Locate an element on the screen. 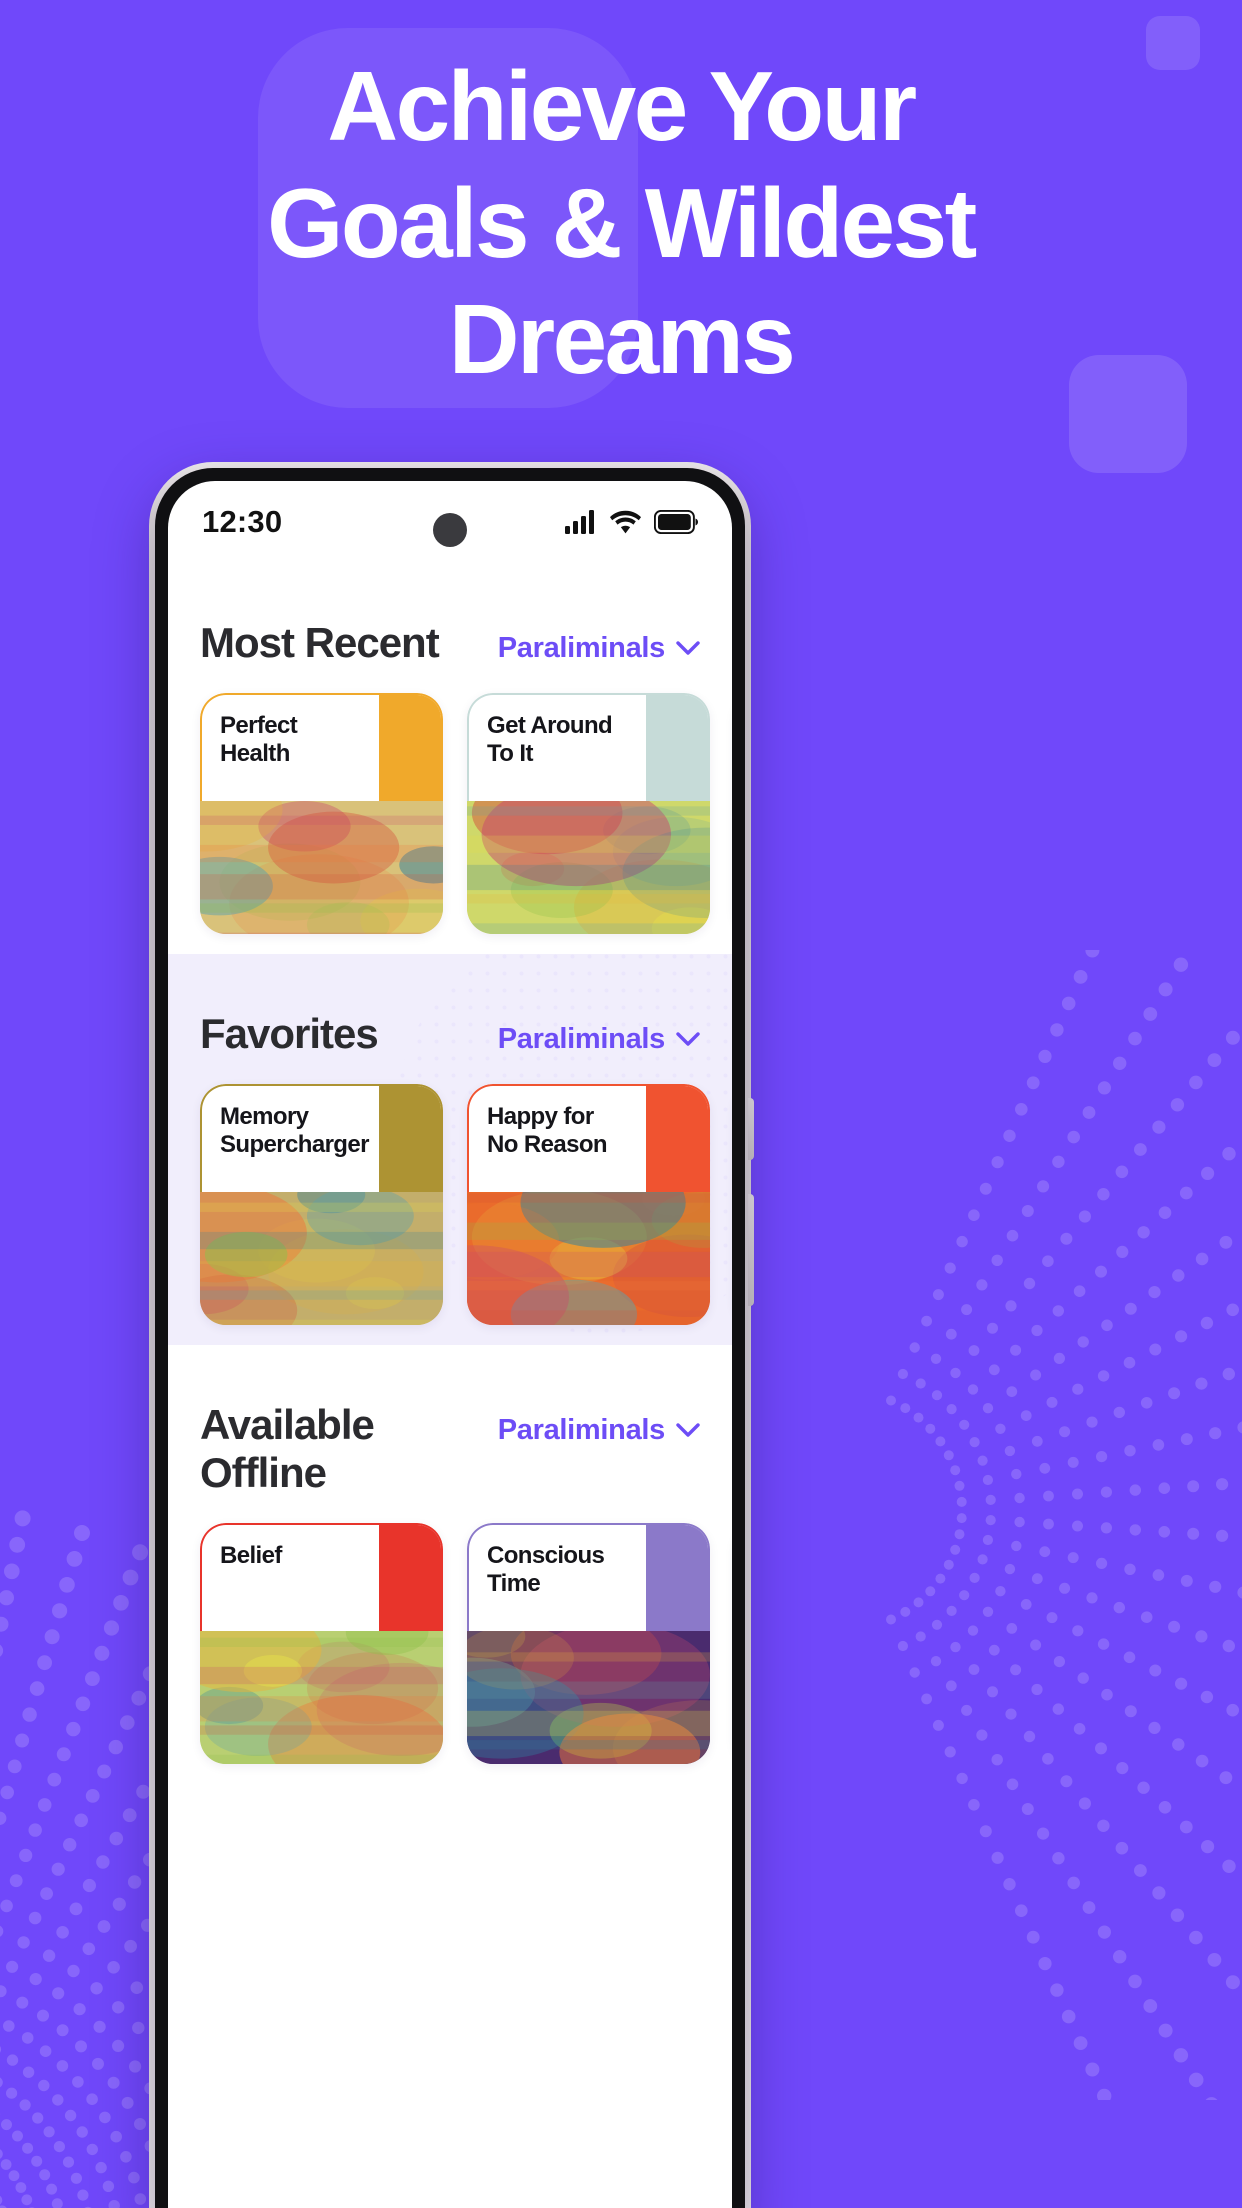  card-title: Belief is located at coordinates (251, 1555).